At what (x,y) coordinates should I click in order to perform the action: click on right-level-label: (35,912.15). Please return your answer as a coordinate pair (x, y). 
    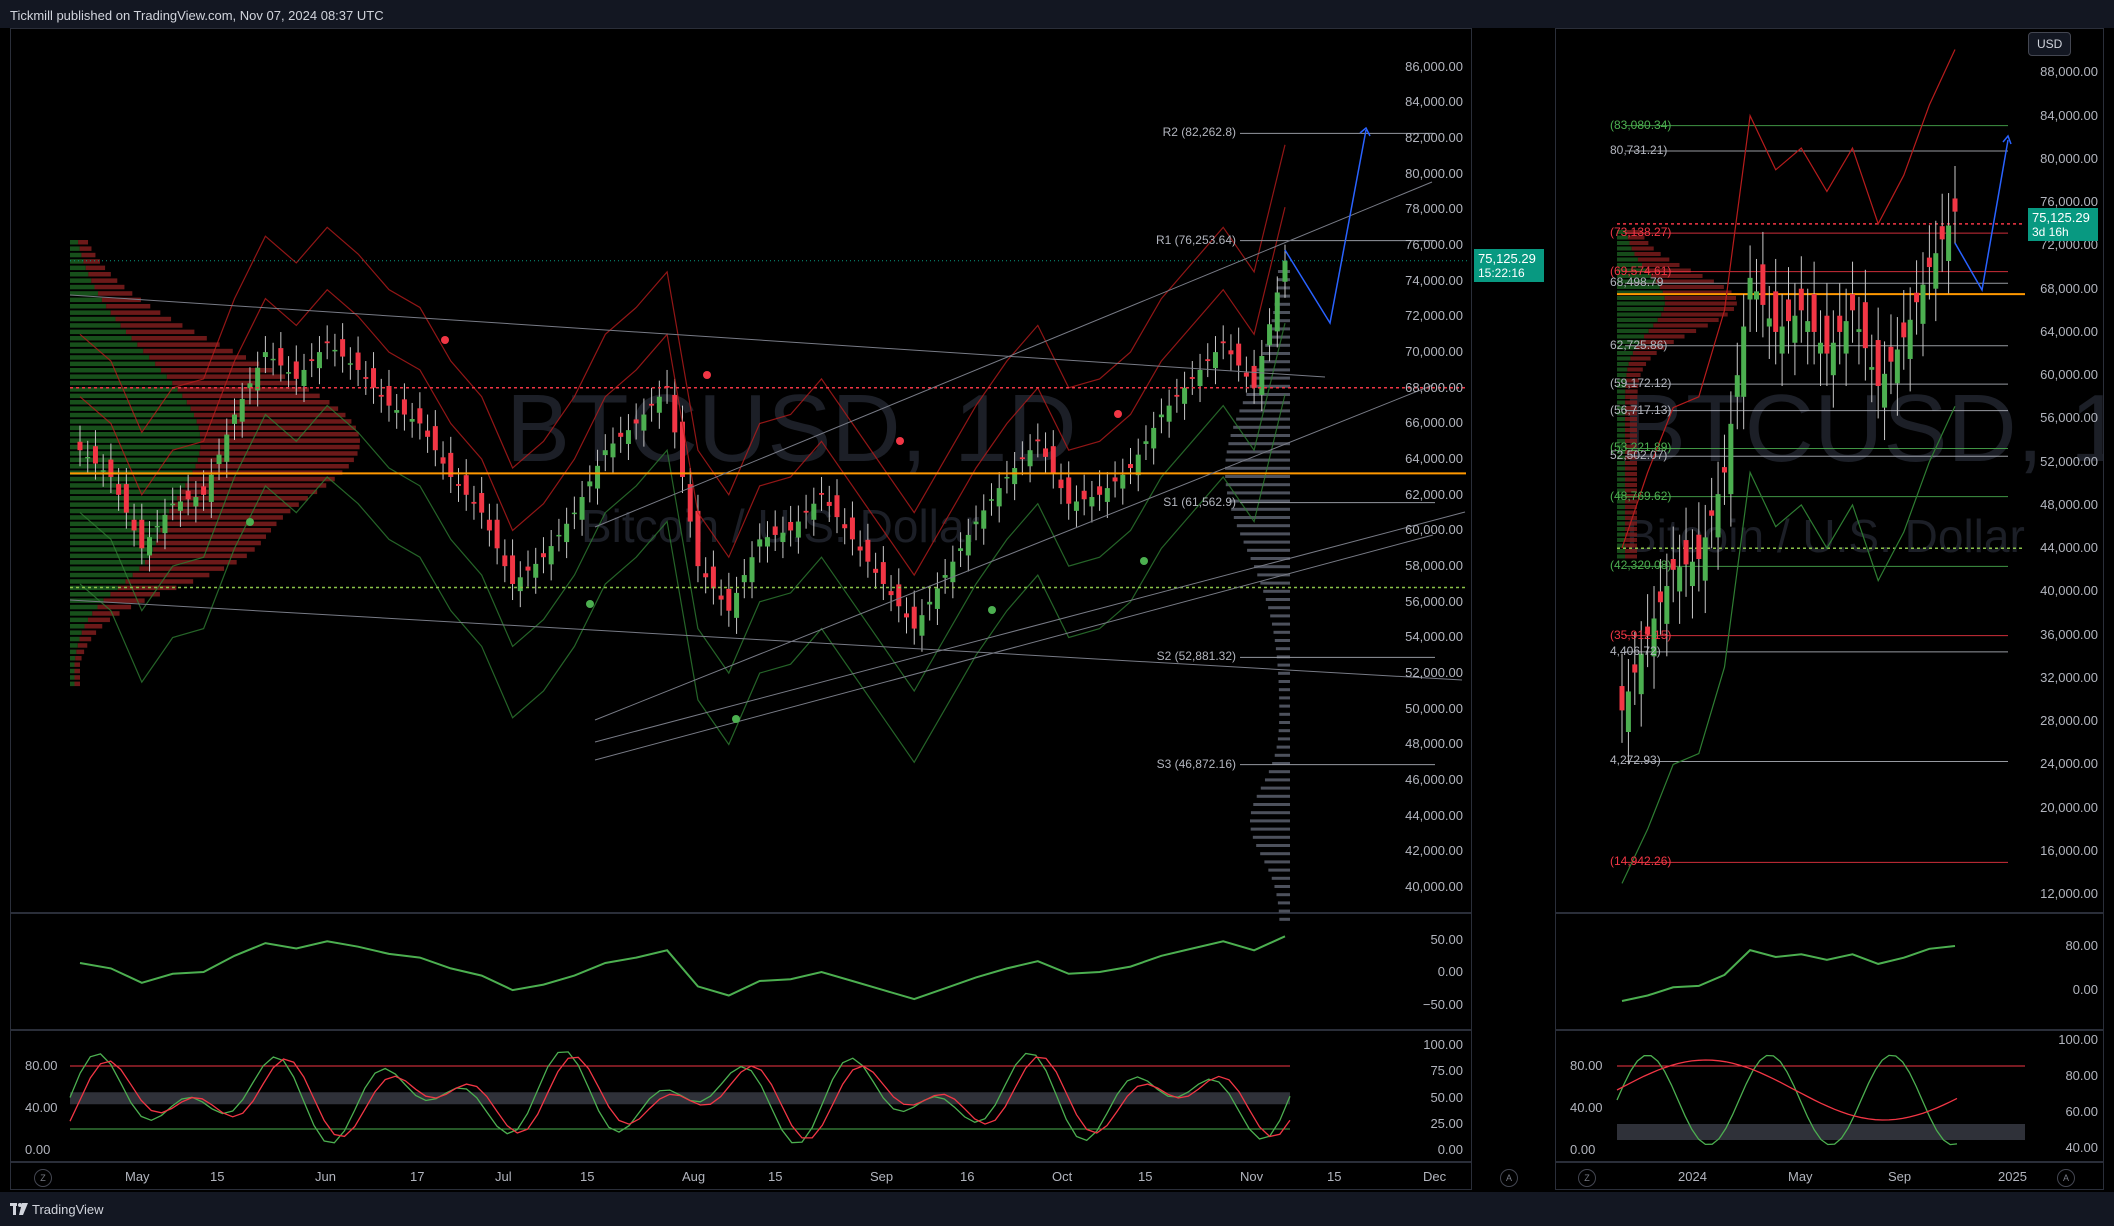
    Looking at the image, I should click on (1641, 634).